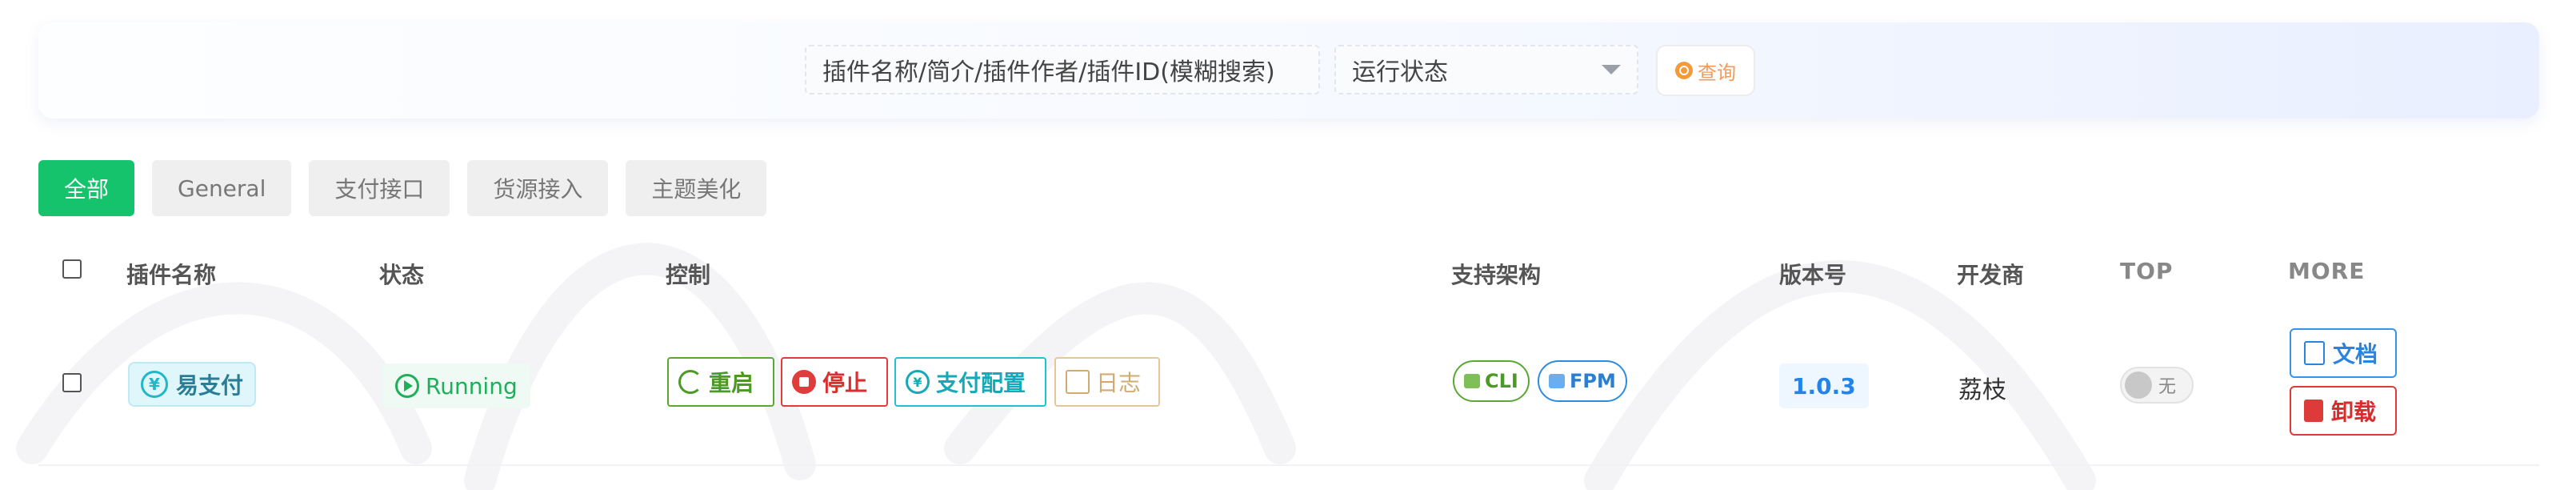 This screenshot has width=2576, height=490. I want to click on query-button: 查询, so click(1705, 71).